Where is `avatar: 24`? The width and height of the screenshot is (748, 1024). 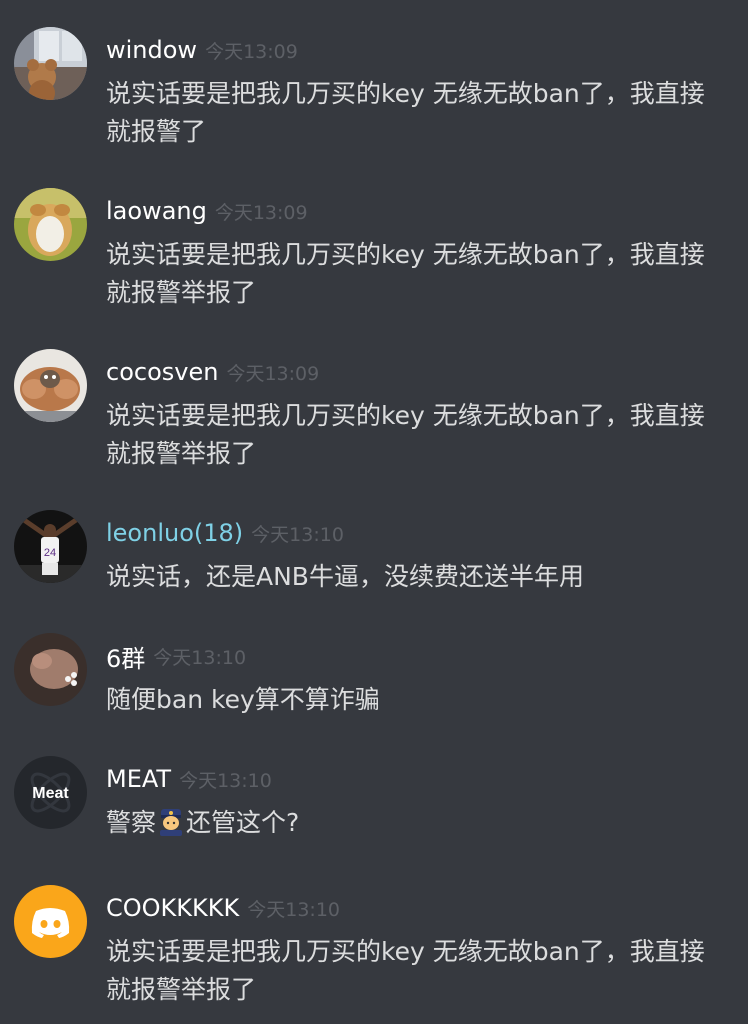 avatar: 24 is located at coordinates (50, 546).